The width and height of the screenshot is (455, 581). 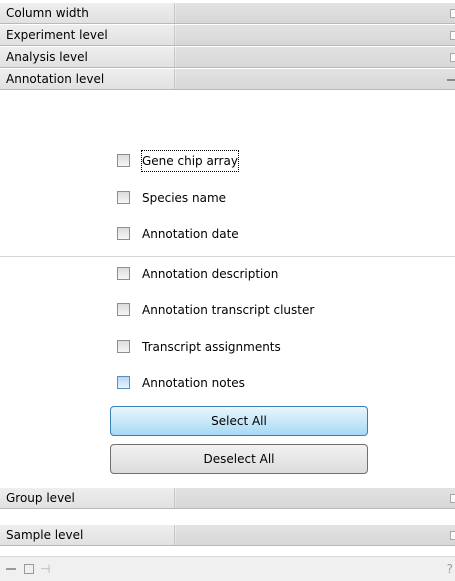 What do you see at coordinates (11, 569) in the screenshot?
I see `collapse-all-icon` at bounding box center [11, 569].